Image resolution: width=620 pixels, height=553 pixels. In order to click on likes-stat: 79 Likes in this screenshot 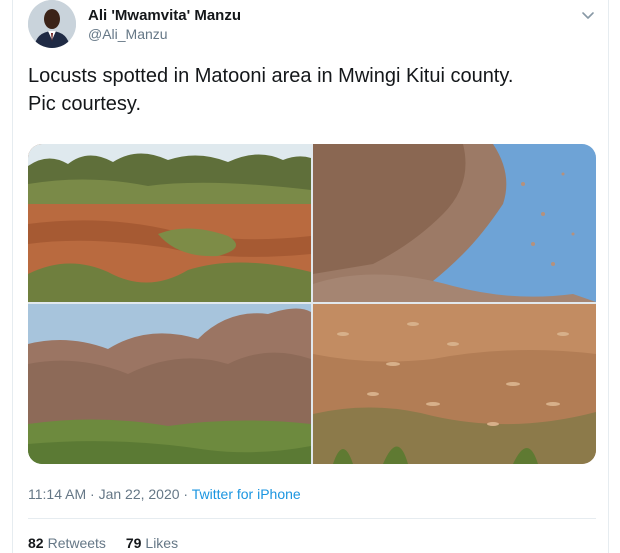, I will do `click(152, 543)`.